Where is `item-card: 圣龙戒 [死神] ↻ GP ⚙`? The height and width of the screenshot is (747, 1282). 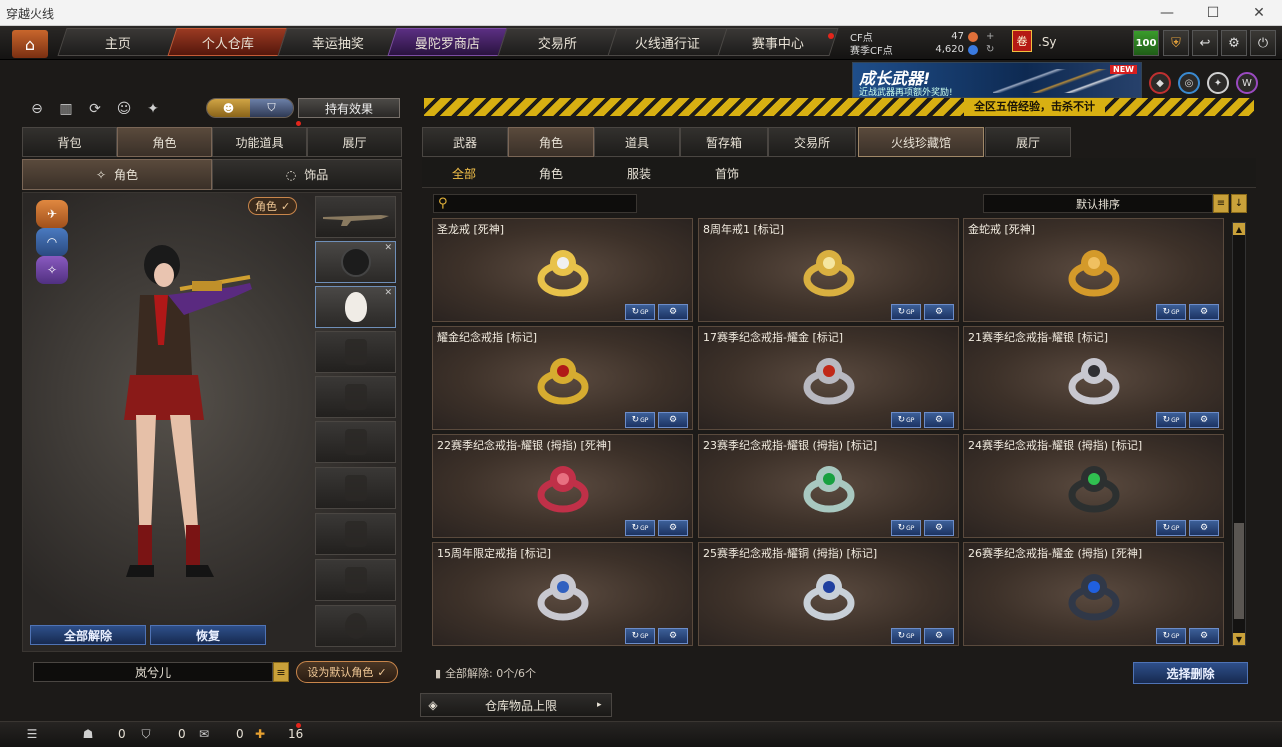 item-card: 圣龙戒 [死神] ↻ GP ⚙ is located at coordinates (562, 270).